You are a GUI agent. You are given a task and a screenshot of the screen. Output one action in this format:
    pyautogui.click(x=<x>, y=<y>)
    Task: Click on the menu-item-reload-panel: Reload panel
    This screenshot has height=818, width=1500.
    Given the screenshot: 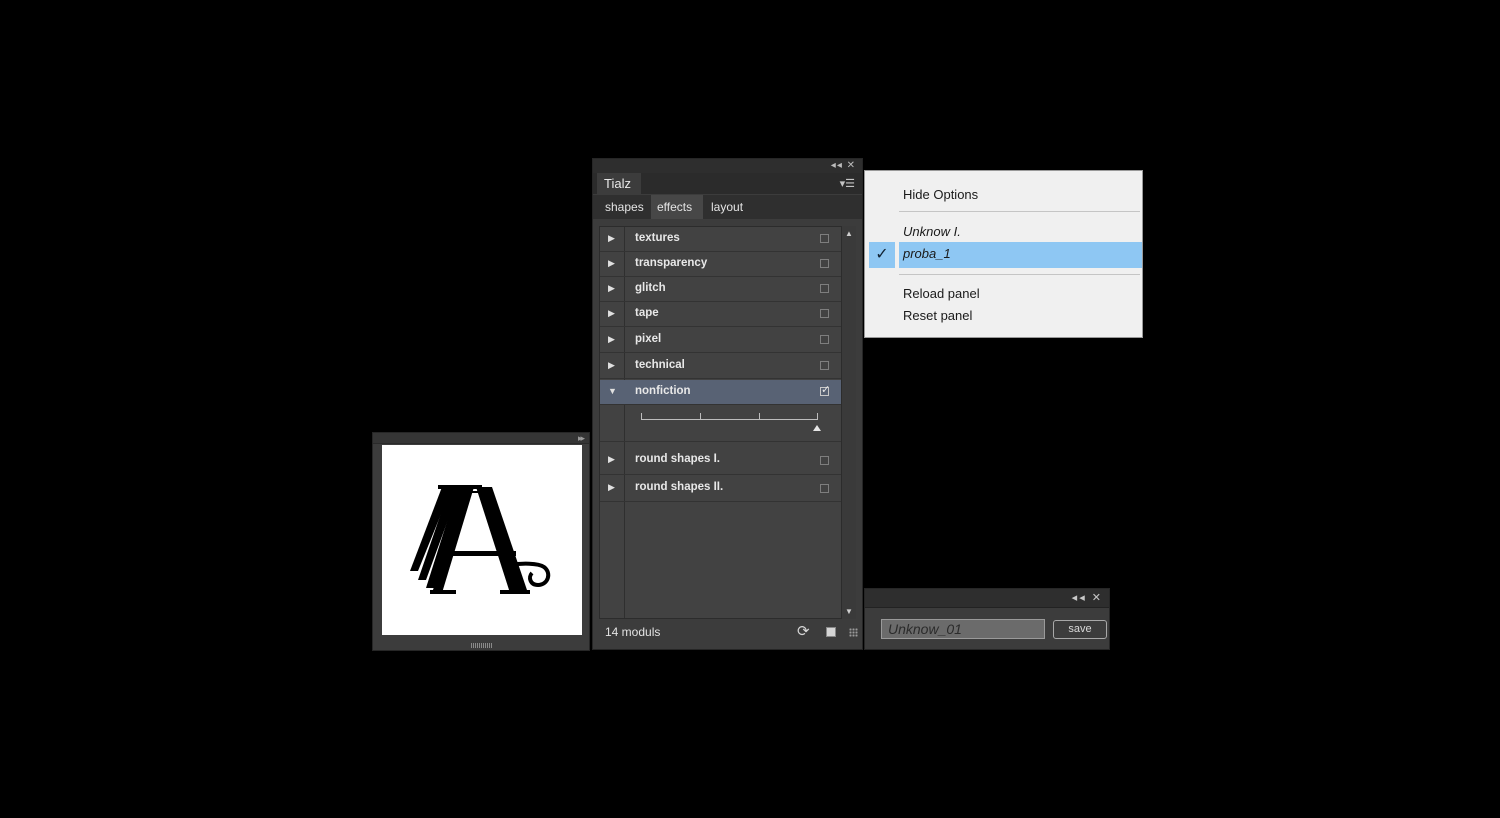 What is the action you would take?
    pyautogui.click(x=941, y=293)
    